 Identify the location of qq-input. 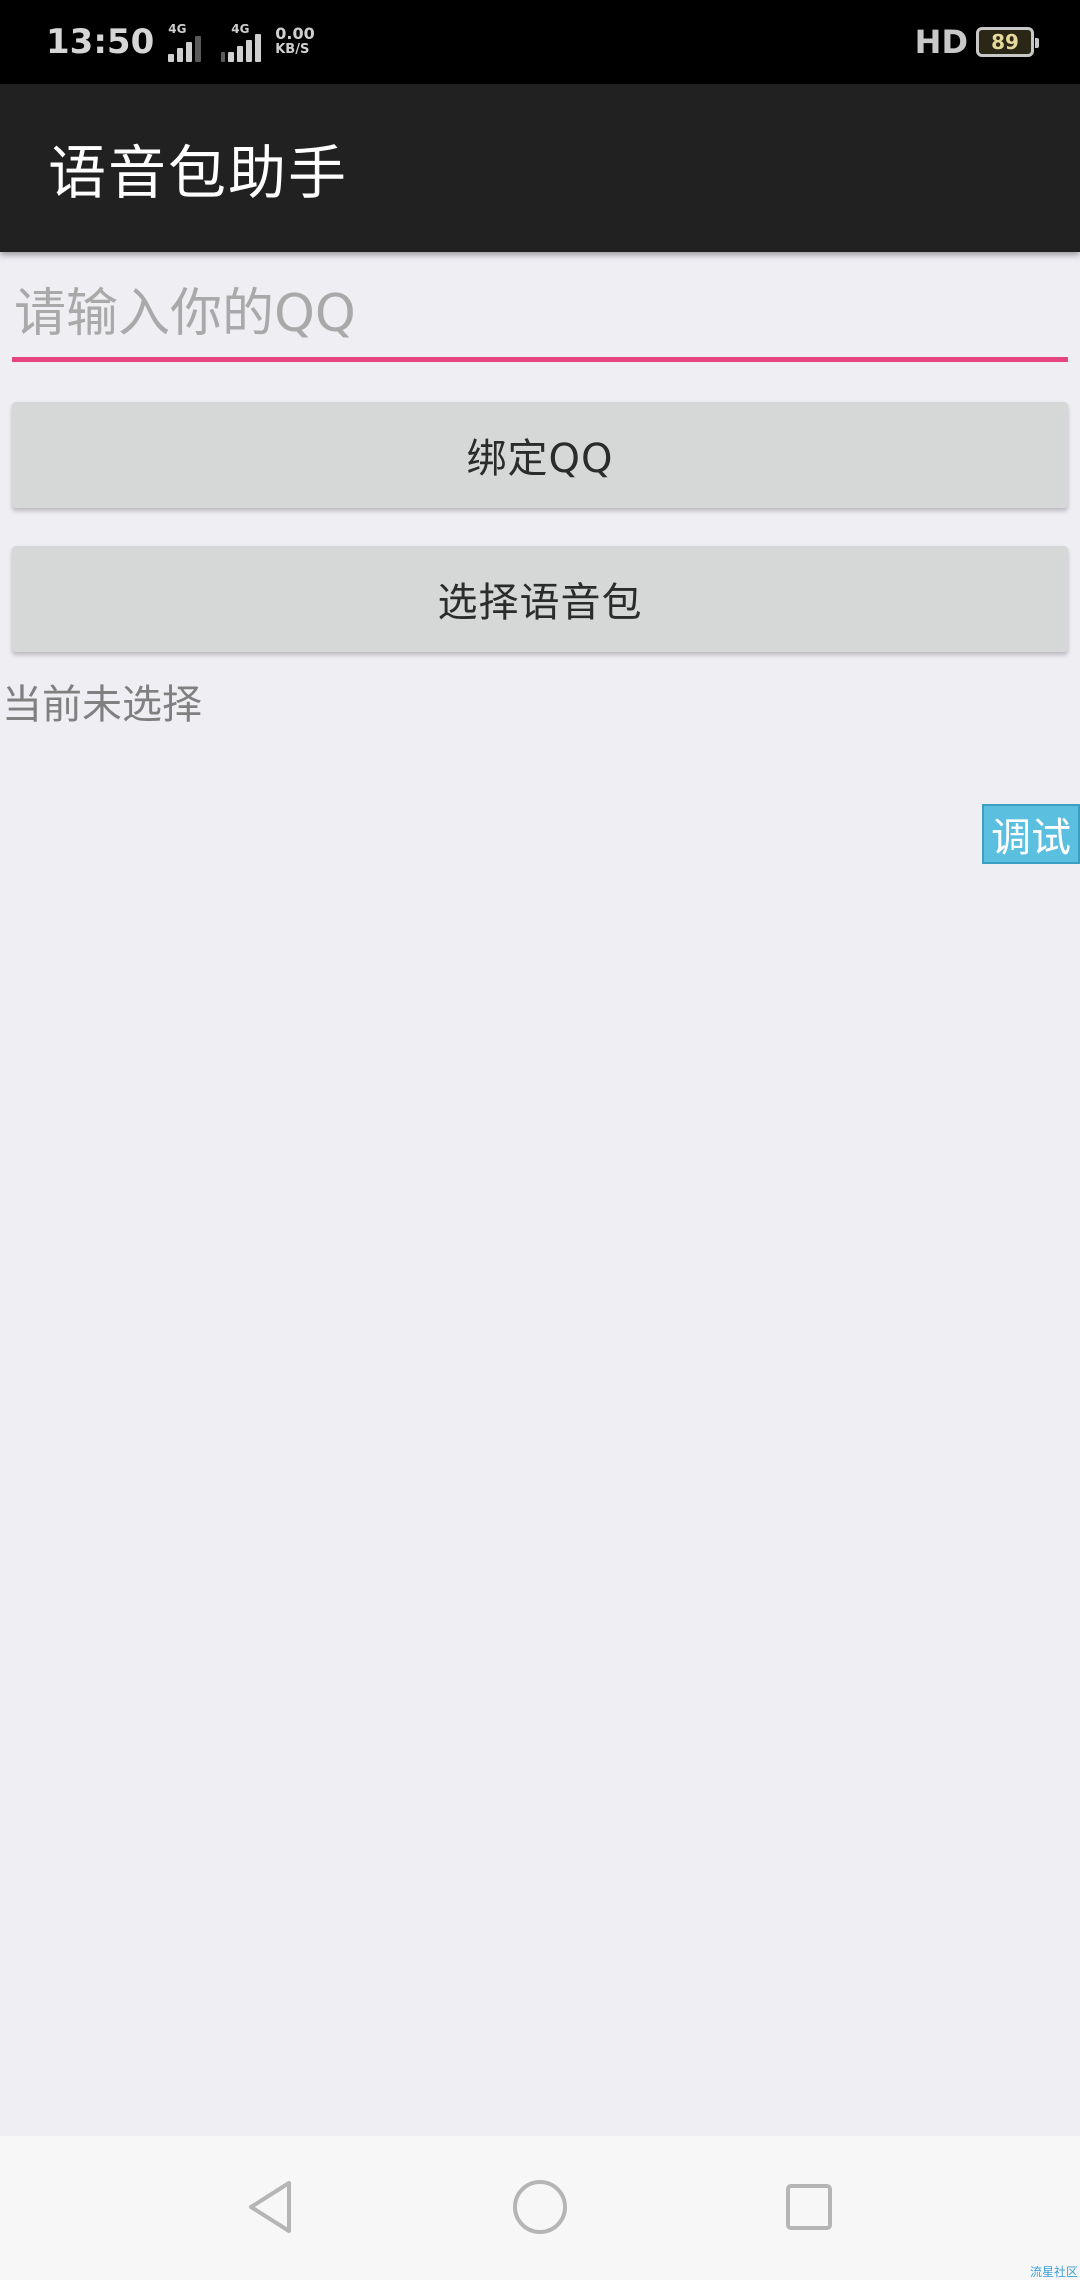
(540, 316).